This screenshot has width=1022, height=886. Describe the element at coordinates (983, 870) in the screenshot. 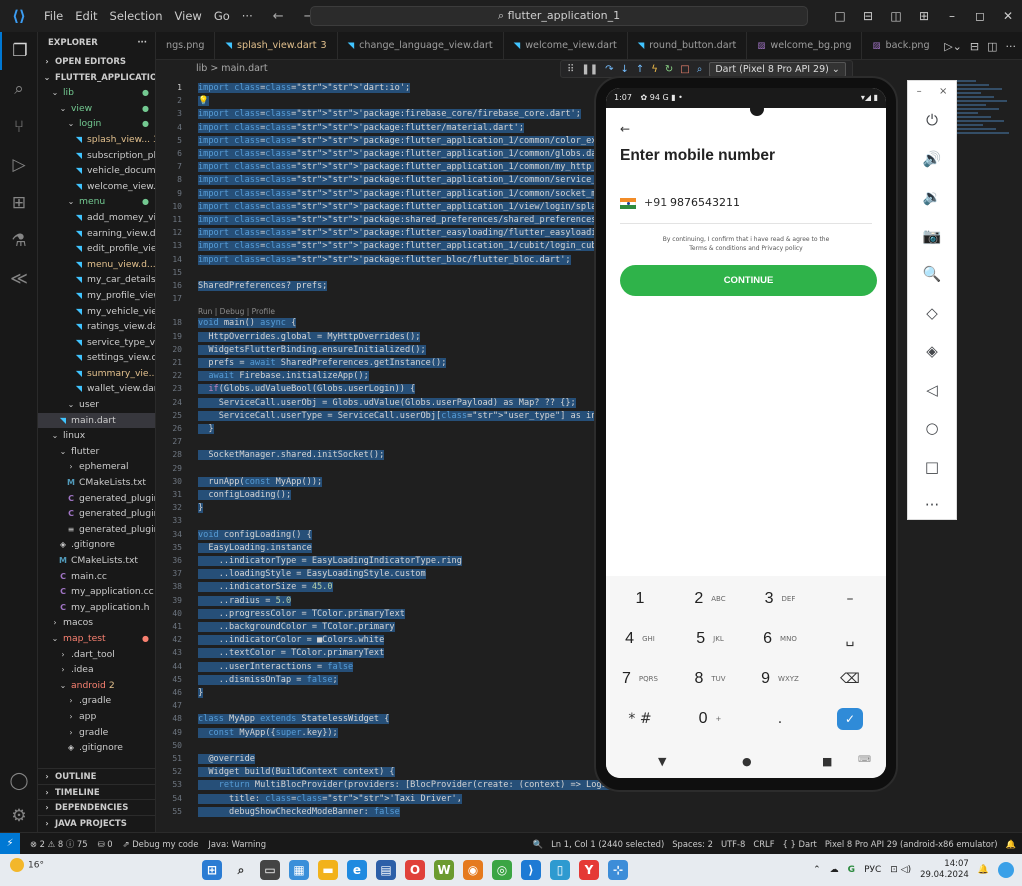

I see `notification-bell-icon: 🔔` at that location.